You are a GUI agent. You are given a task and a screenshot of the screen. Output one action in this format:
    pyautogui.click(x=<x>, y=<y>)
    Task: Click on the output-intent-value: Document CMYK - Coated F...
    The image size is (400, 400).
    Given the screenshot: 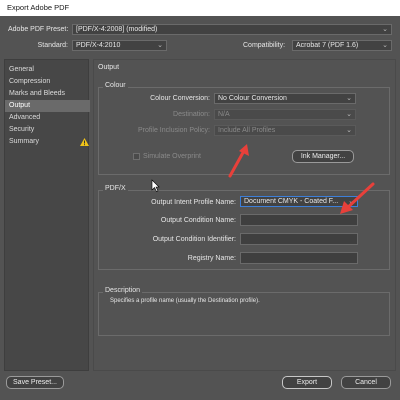 What is the action you would take?
    pyautogui.click(x=291, y=201)
    